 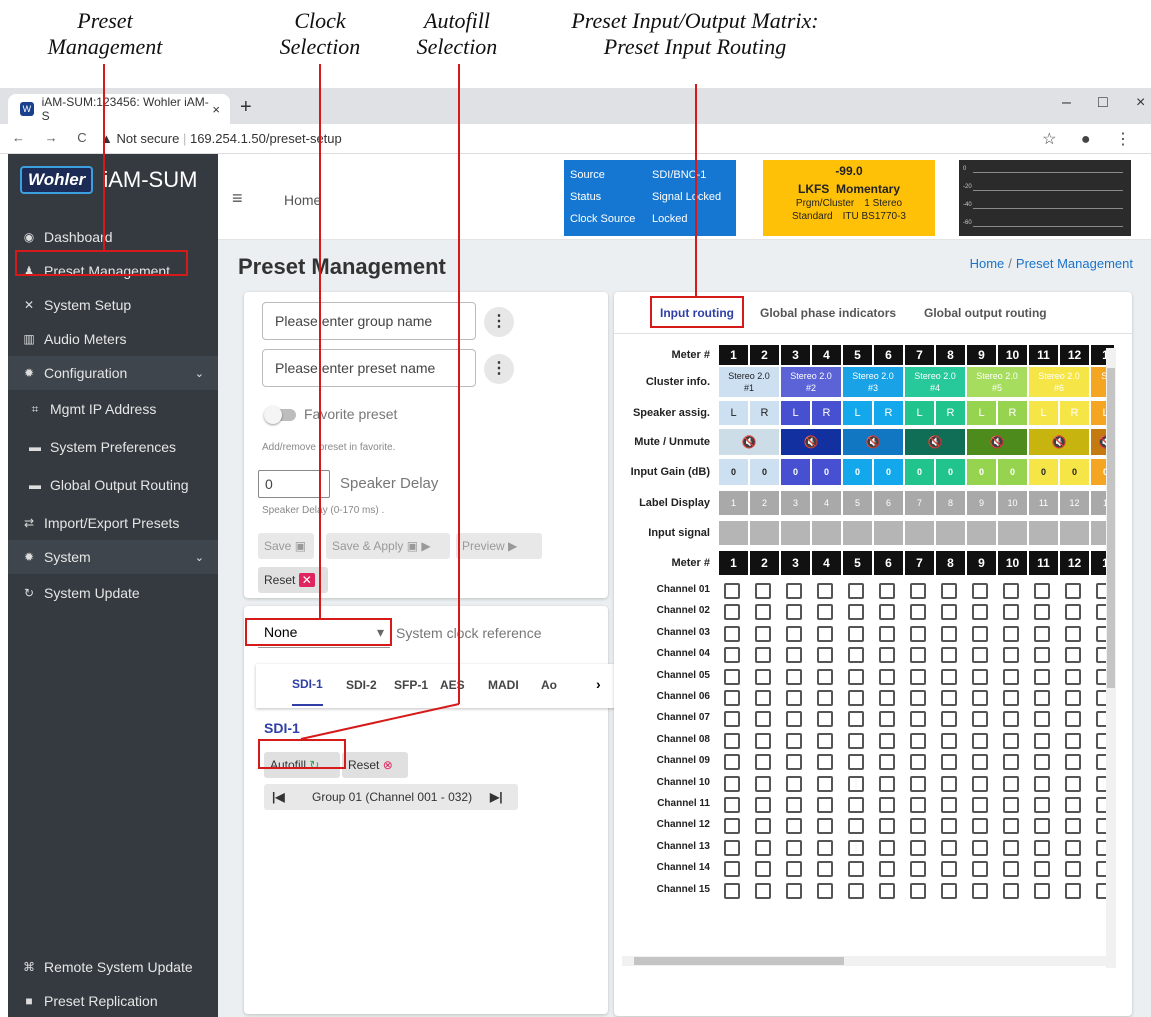 What do you see at coordinates (388, 546) in the screenshot?
I see `save-apply-button: Save & Apply ▣ ▶` at bounding box center [388, 546].